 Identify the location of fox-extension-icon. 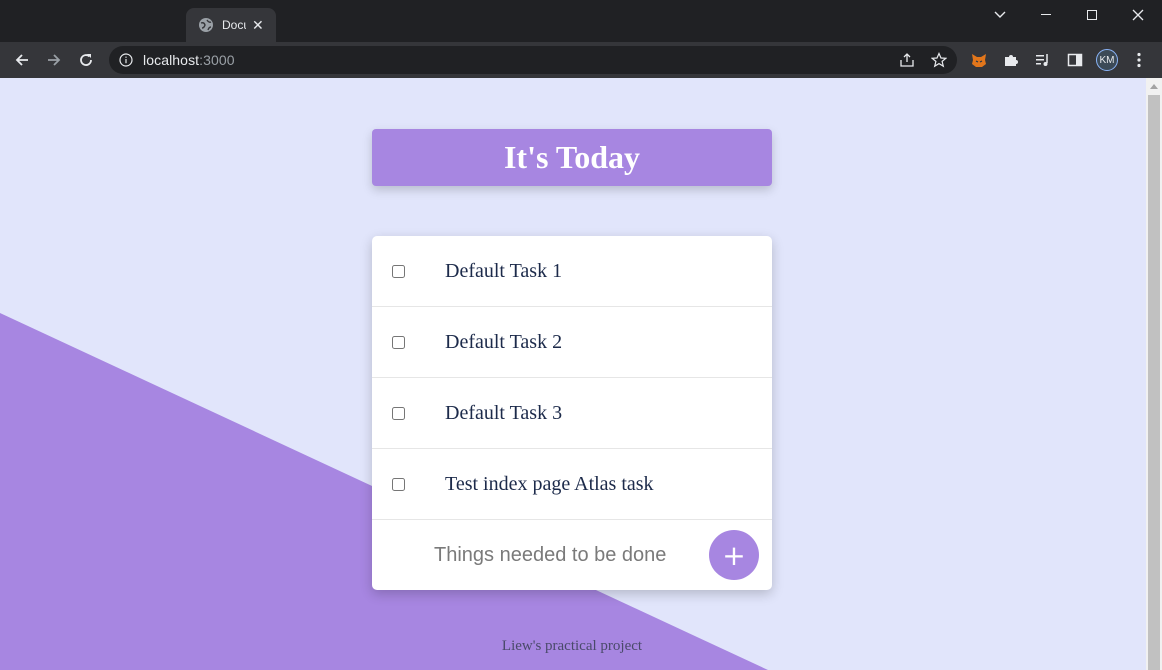
(979, 60).